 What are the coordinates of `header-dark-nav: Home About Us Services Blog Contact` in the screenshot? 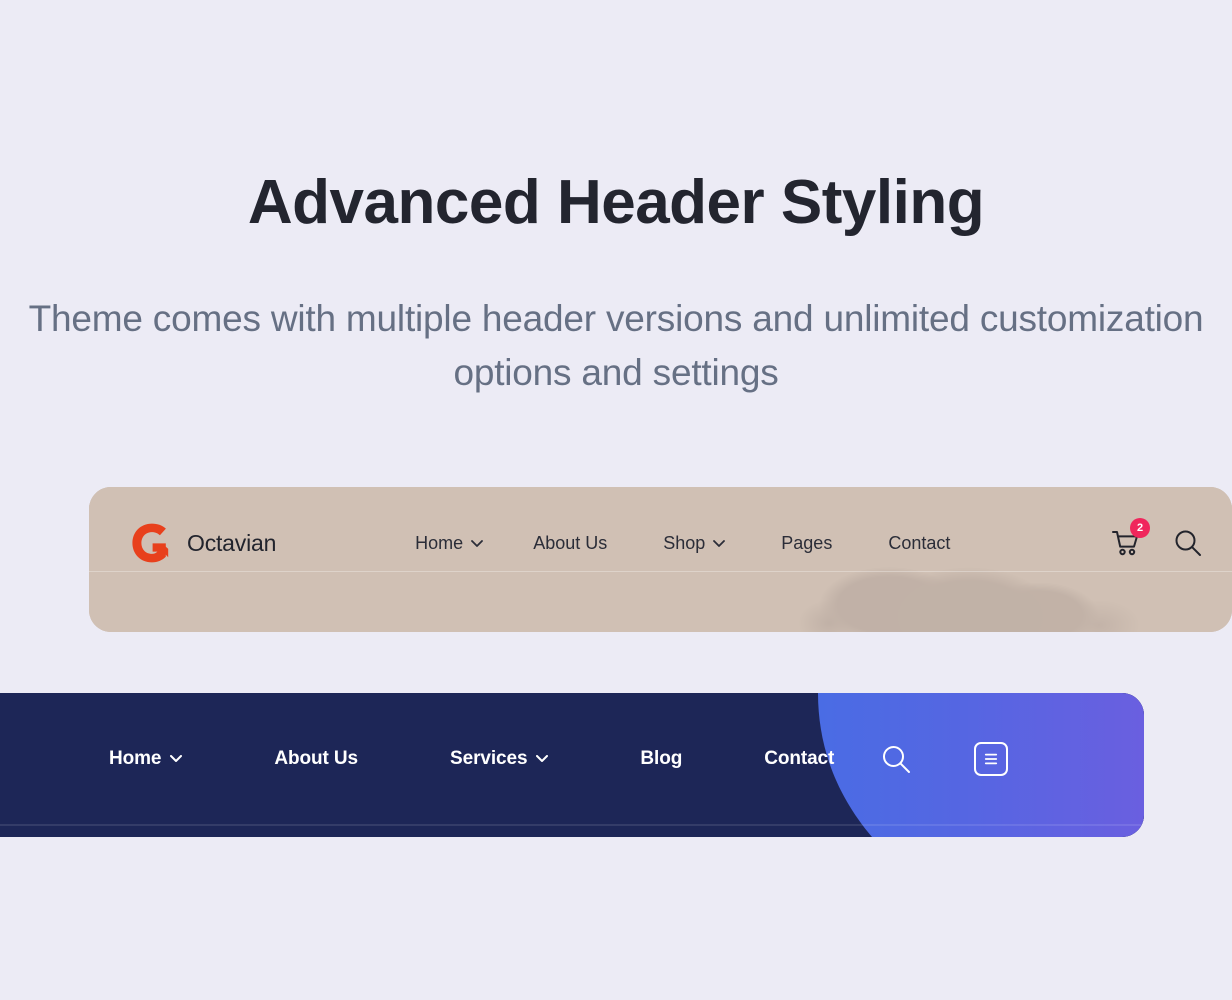 It's located at (471, 759).